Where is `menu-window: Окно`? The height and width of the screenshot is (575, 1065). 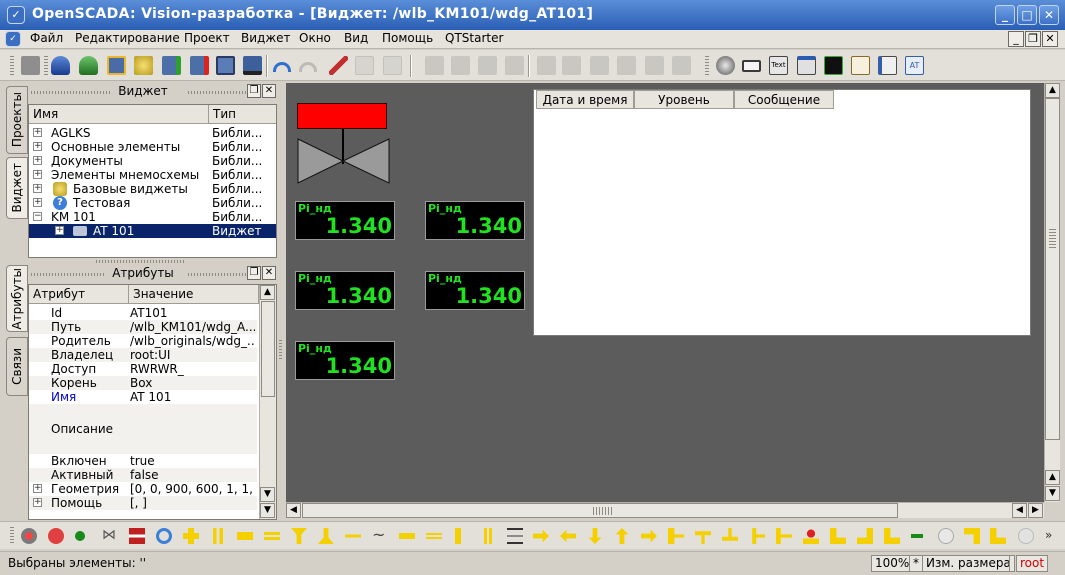
menu-window: Окно is located at coordinates (315, 38).